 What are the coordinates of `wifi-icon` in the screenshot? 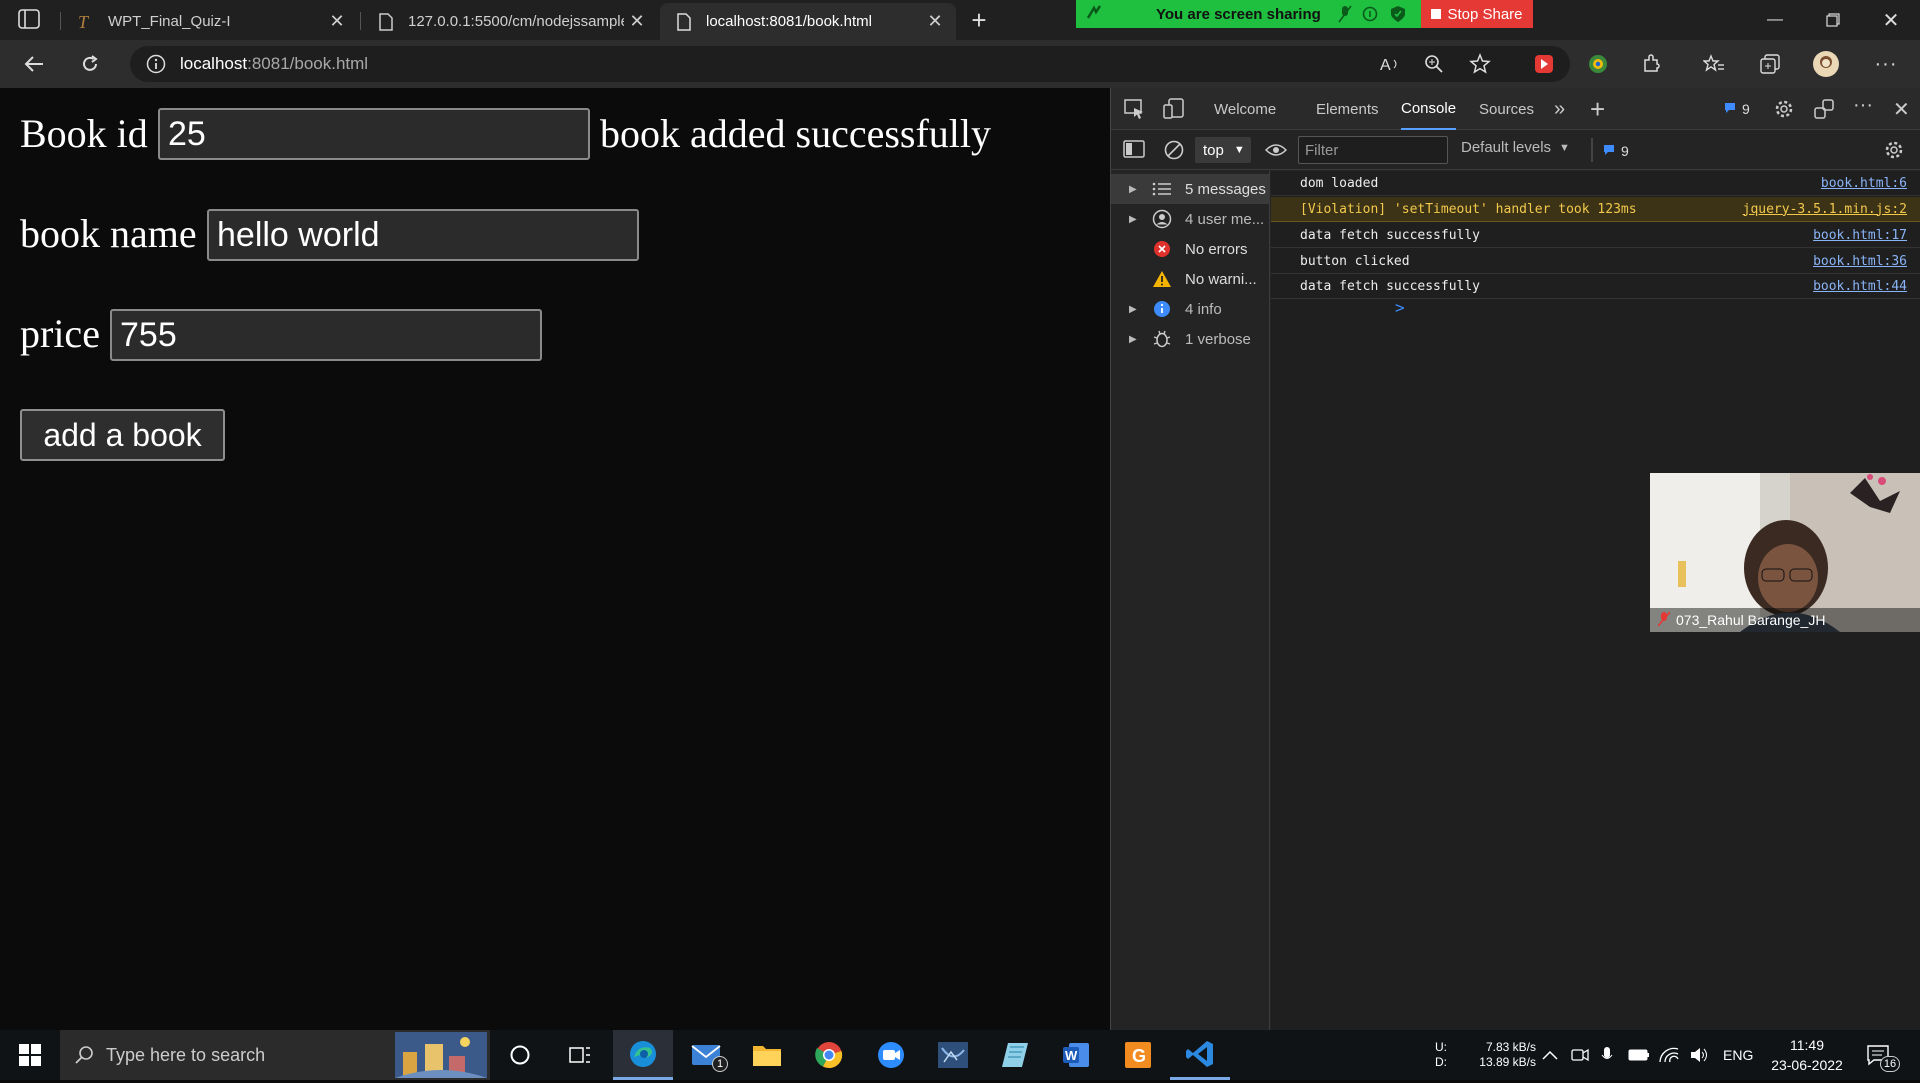 It's located at (1669, 1055).